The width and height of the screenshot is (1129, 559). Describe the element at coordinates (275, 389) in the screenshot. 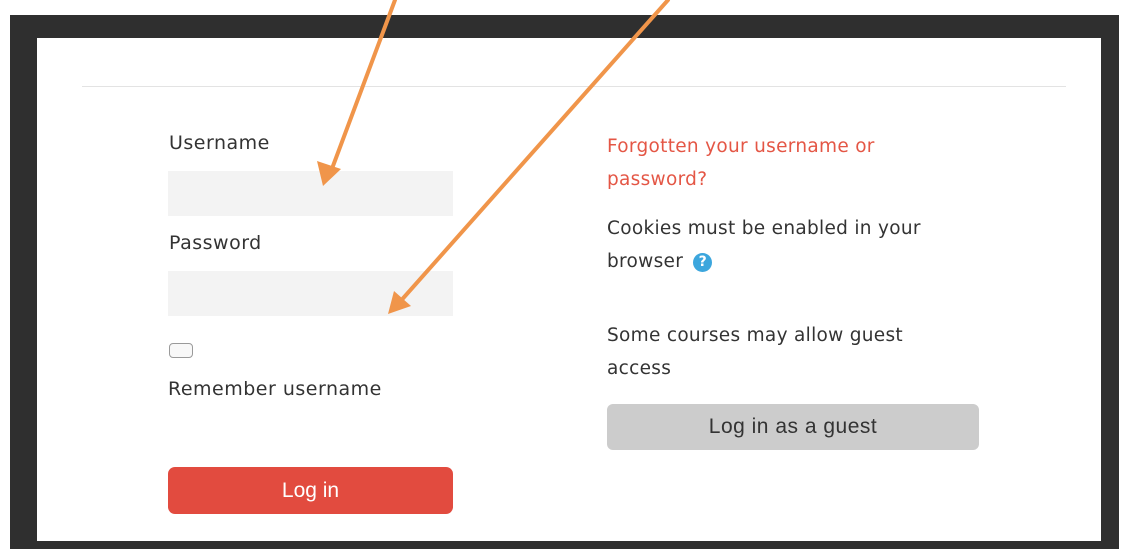

I see `remember-username-label: Remember username` at that location.